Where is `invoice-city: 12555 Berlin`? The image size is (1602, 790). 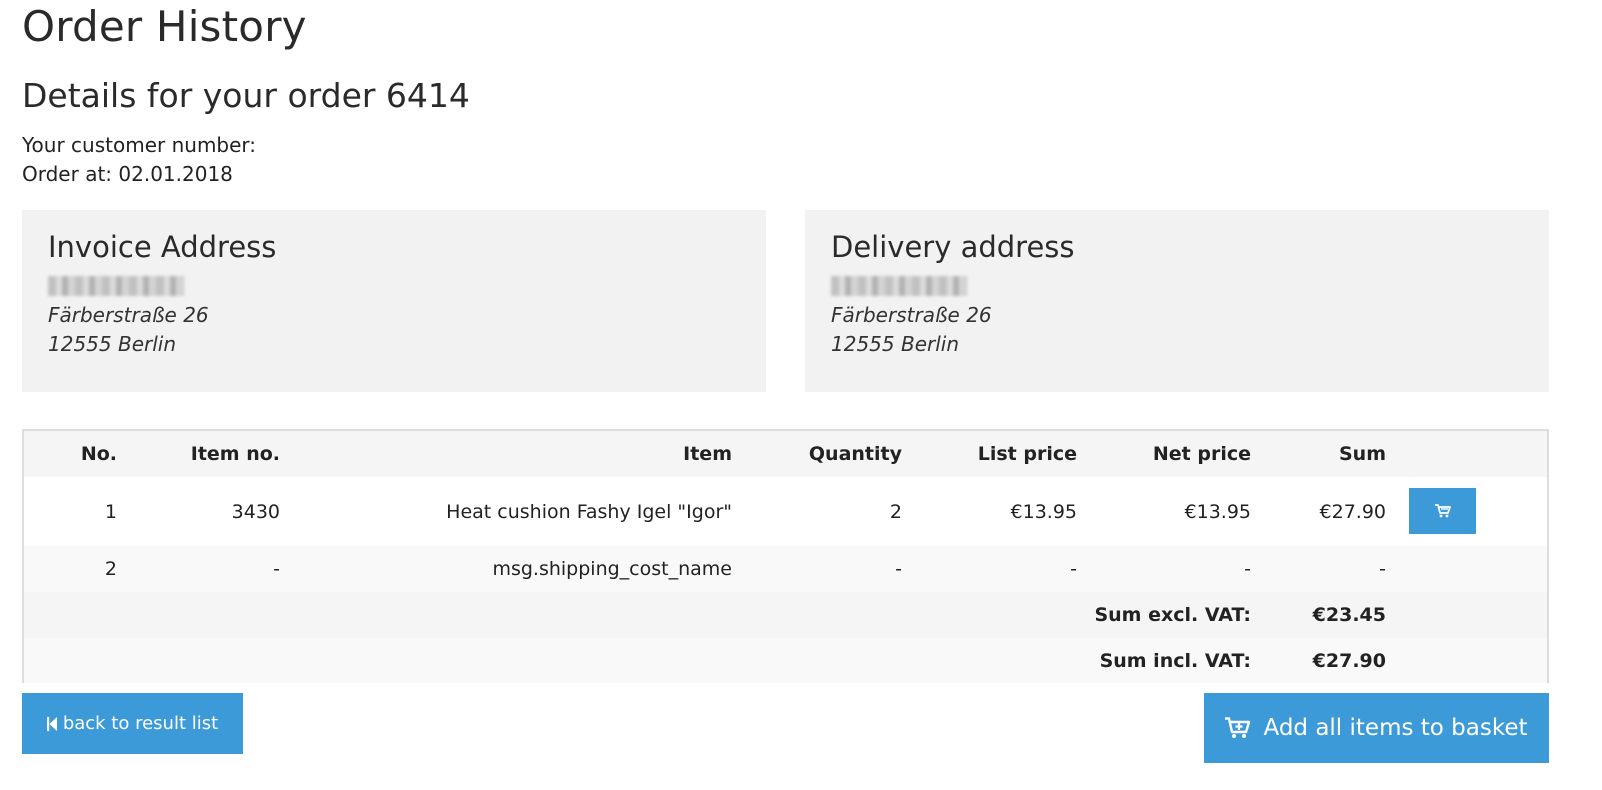
invoice-city: 12555 Berlin is located at coordinates (112, 344).